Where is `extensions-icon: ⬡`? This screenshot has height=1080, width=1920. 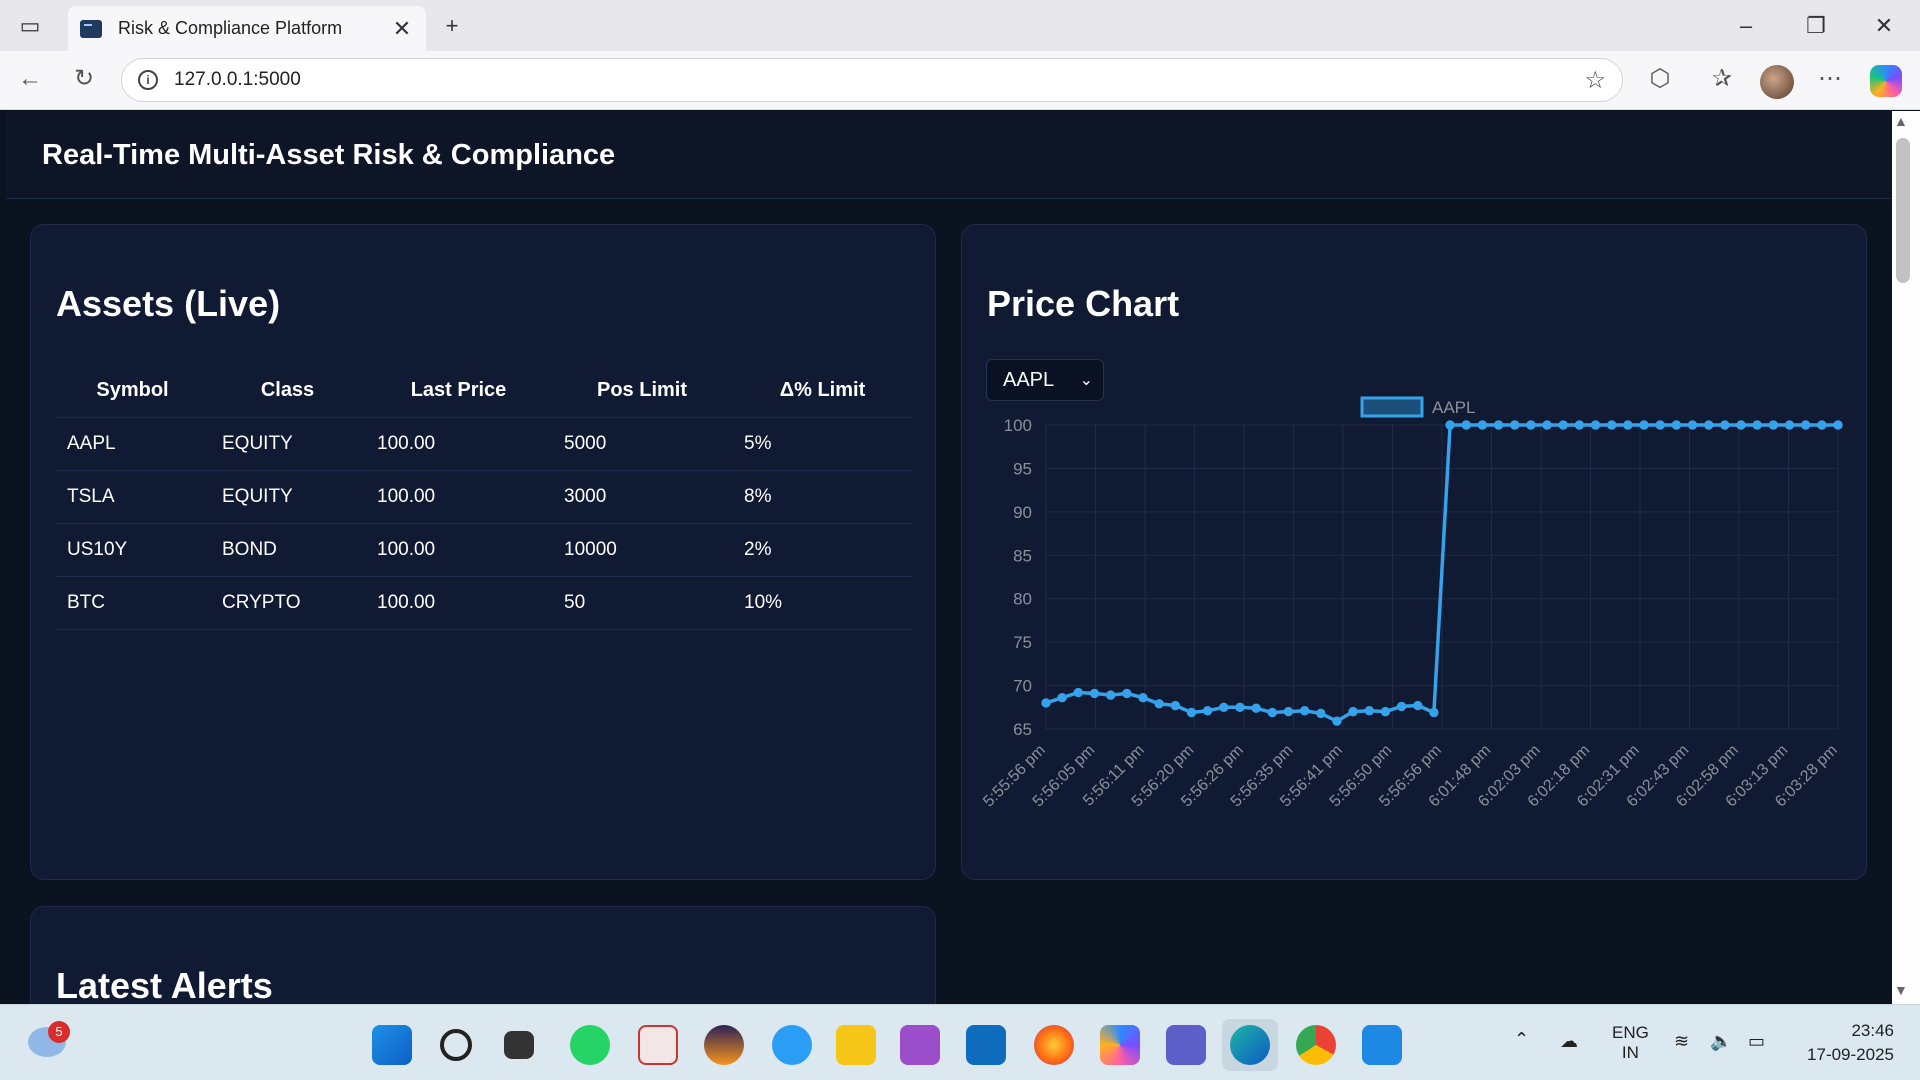 extensions-icon: ⬡ is located at coordinates (1660, 79).